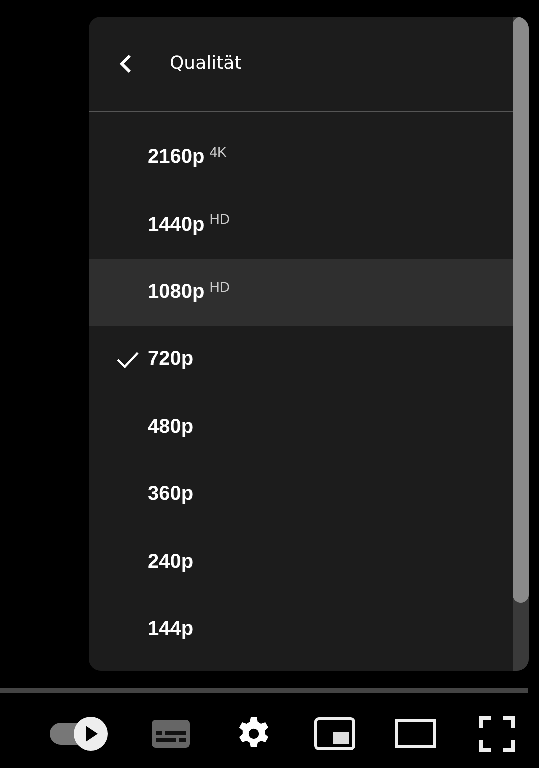  What do you see at coordinates (79, 734) in the screenshot?
I see `autoplay-toggle-icon` at bounding box center [79, 734].